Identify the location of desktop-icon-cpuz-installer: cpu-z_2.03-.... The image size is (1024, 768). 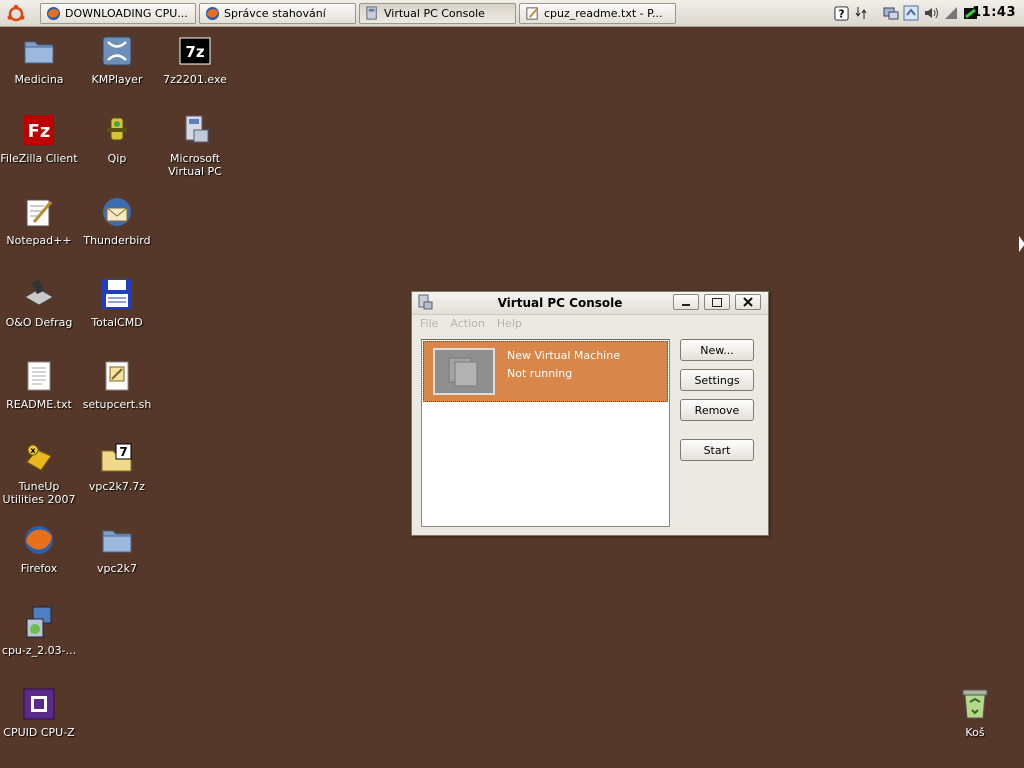
(39, 630).